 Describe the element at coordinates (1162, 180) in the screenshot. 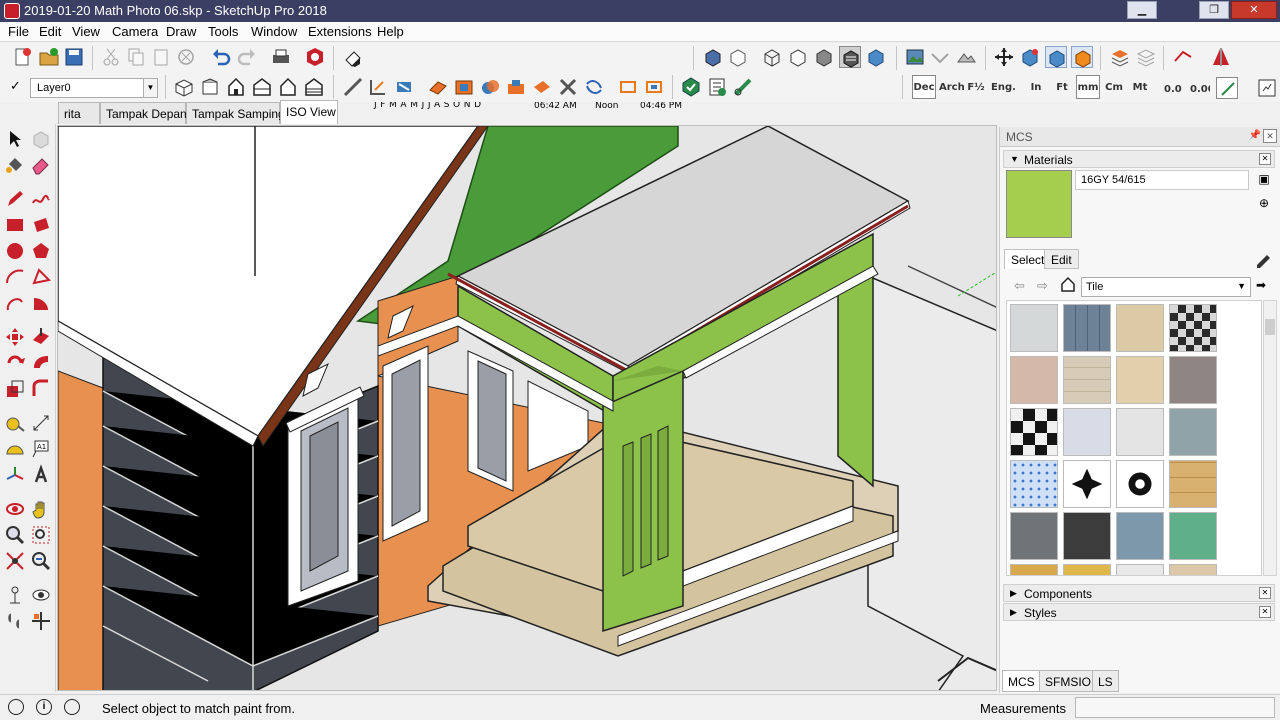

I see `material-name-field: 16GY 54/615` at that location.